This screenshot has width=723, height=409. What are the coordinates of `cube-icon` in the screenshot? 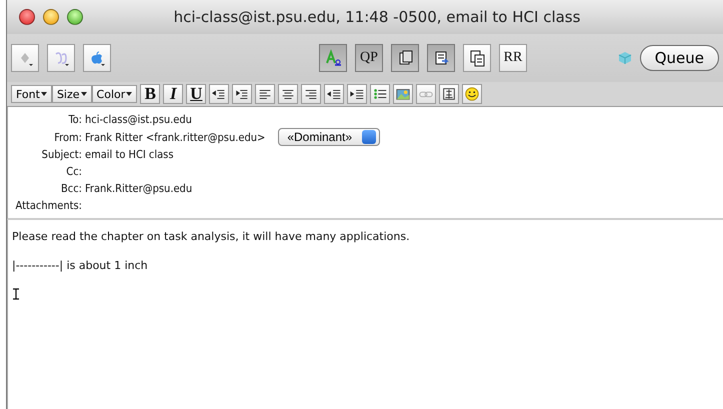 It's located at (625, 58).